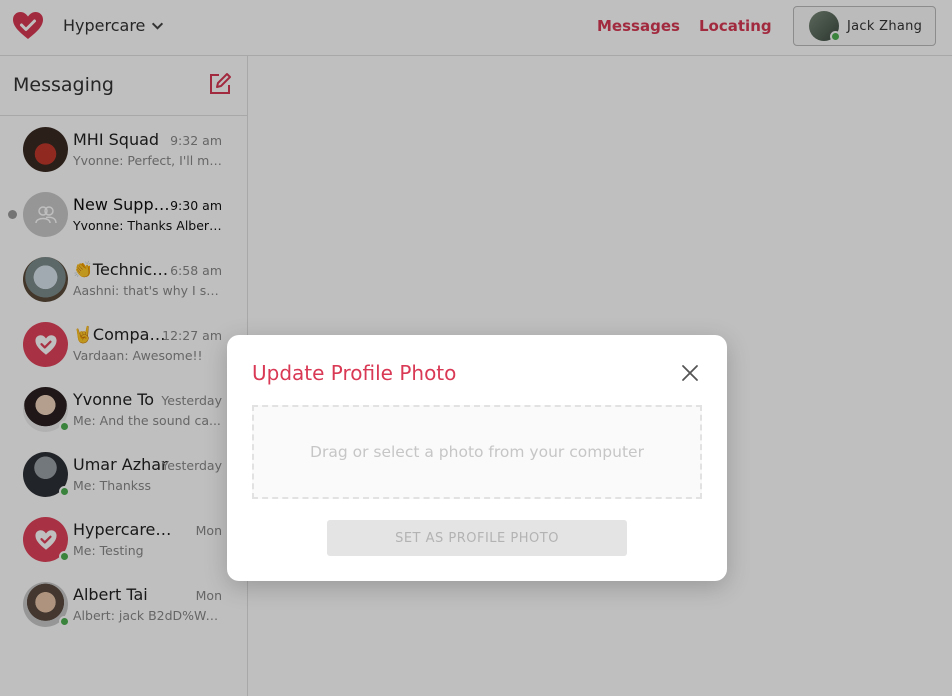  I want to click on close-icon, so click(690, 373).